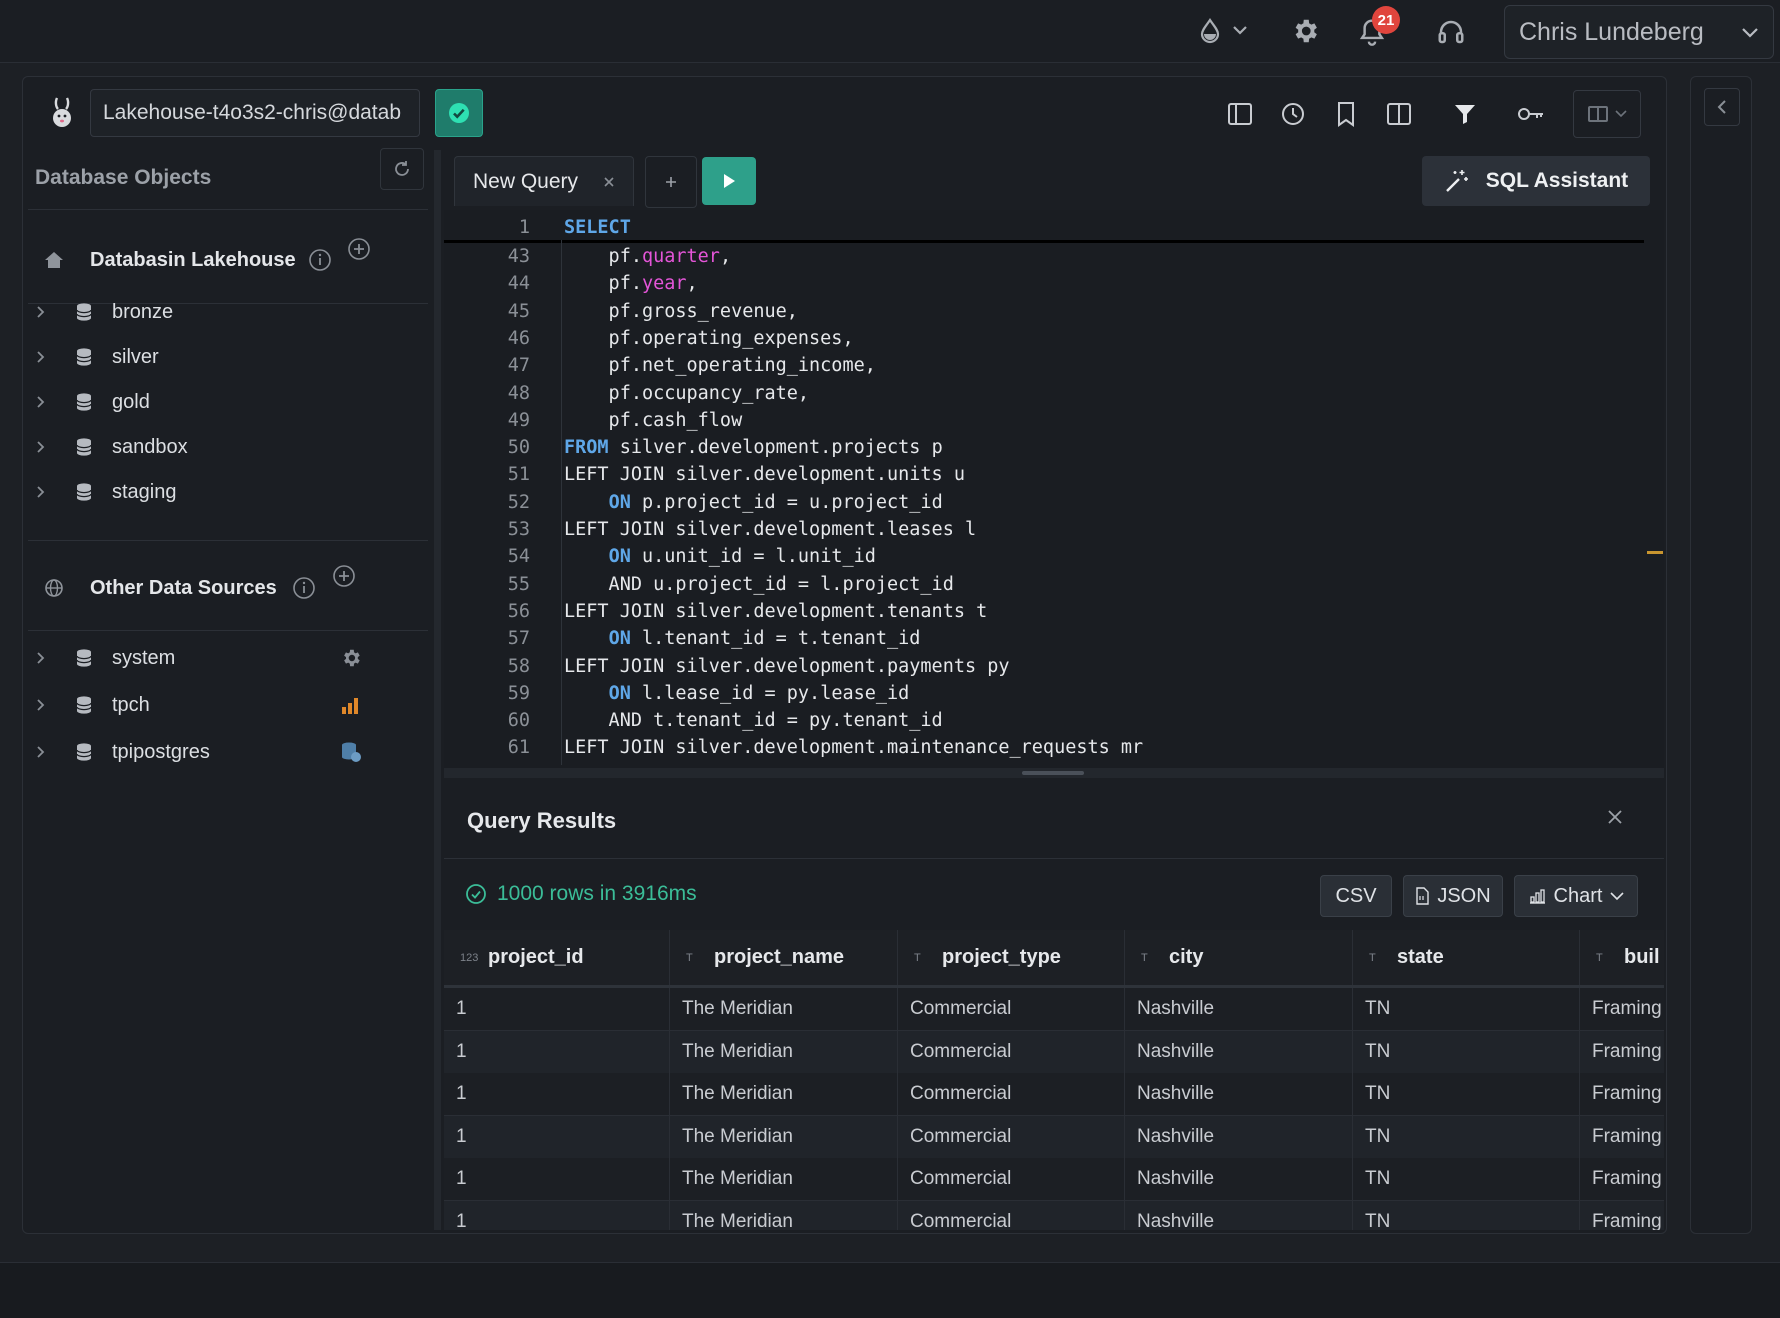 The height and width of the screenshot is (1318, 1780). Describe the element at coordinates (680, 256) in the screenshot. I see `sql-identifier: quarter` at that location.